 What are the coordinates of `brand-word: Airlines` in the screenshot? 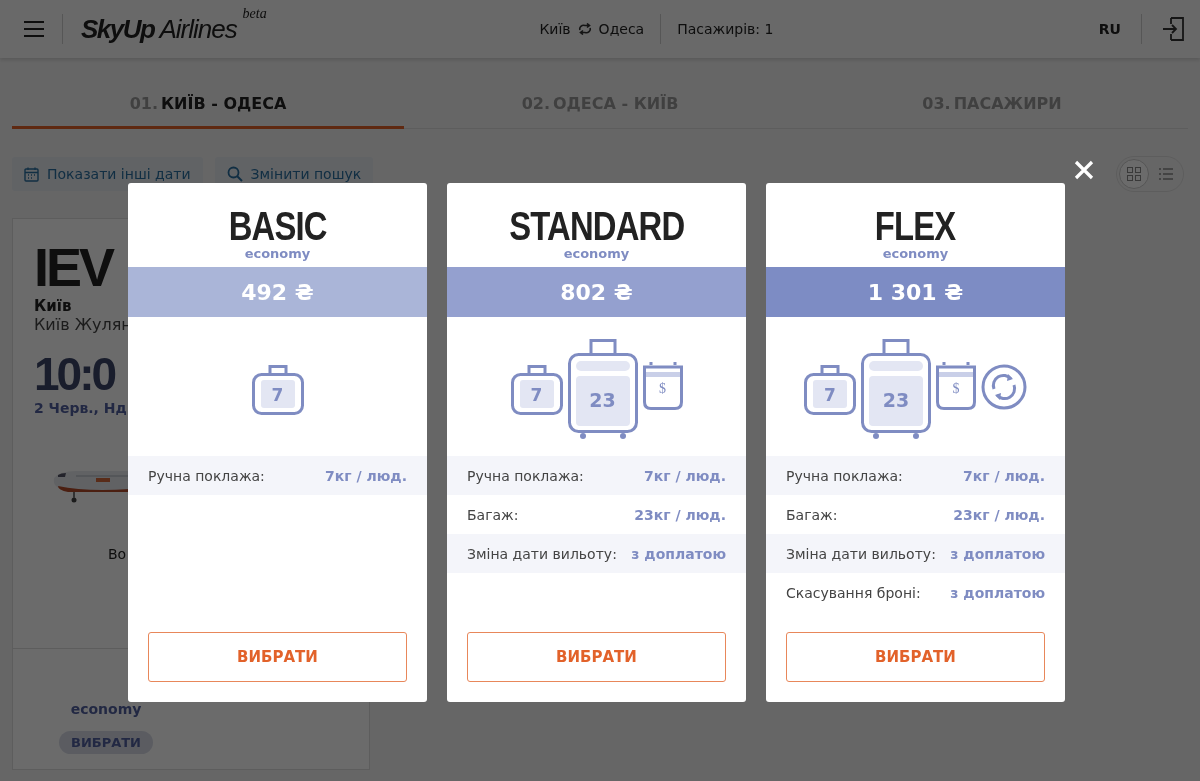 It's located at (198, 29).